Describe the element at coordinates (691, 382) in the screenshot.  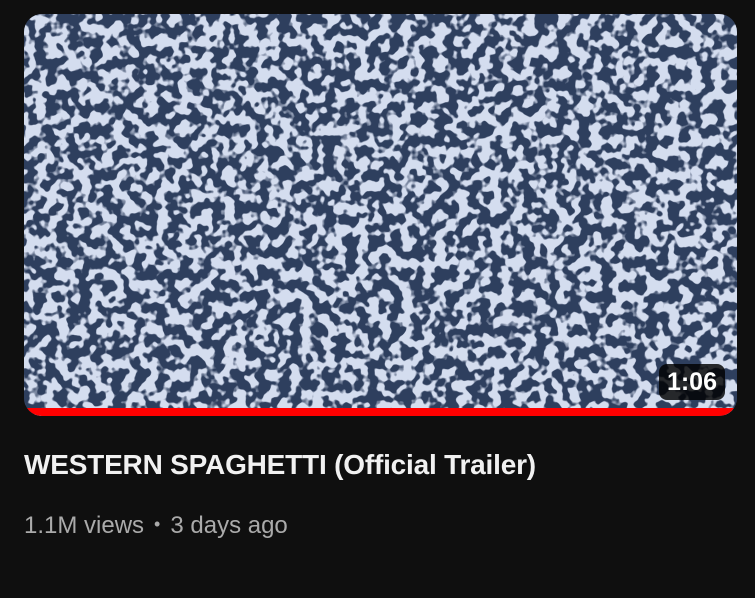
I see `duration-badge: 1:06` at that location.